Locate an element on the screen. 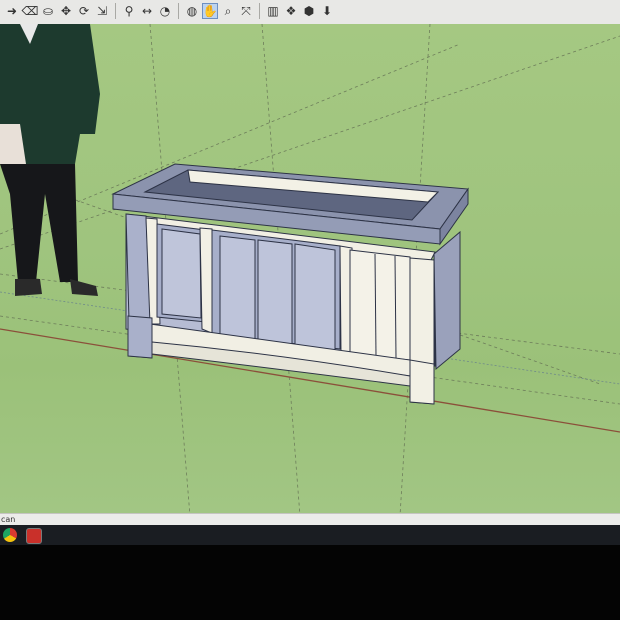 Image resolution: width=620 pixels, height=620 pixels. components-icon: ❖ is located at coordinates (291, 11).